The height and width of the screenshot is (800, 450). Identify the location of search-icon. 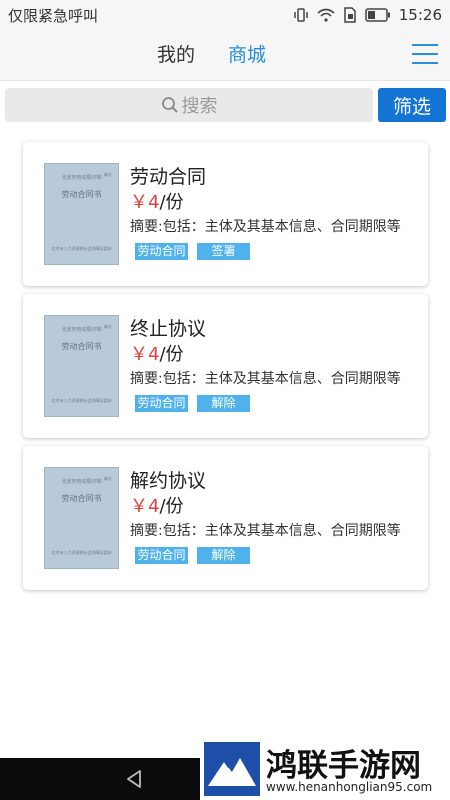
(169, 105).